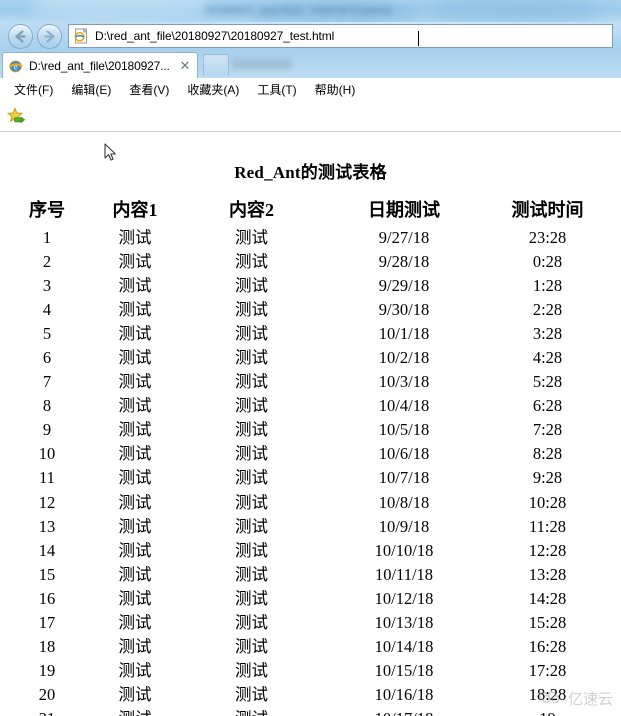 The height and width of the screenshot is (716, 621). I want to click on cell-time: 10:28, so click(547, 502).